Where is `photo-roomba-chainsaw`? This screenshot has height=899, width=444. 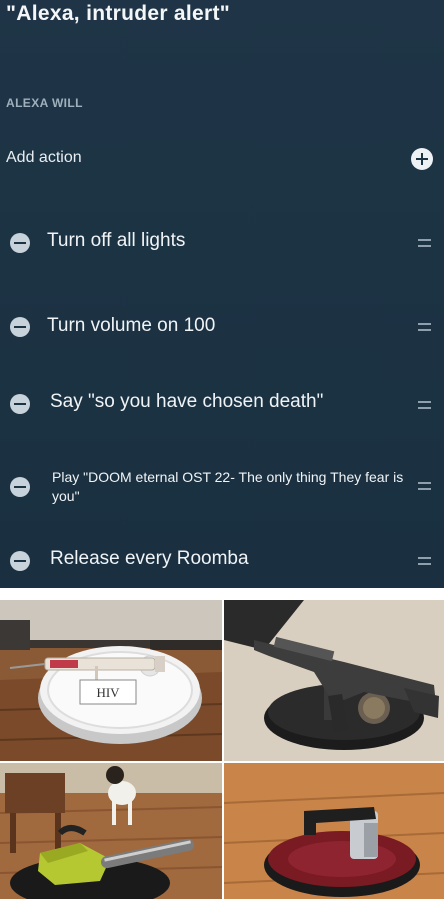
photo-roomba-chainsaw is located at coordinates (111, 831).